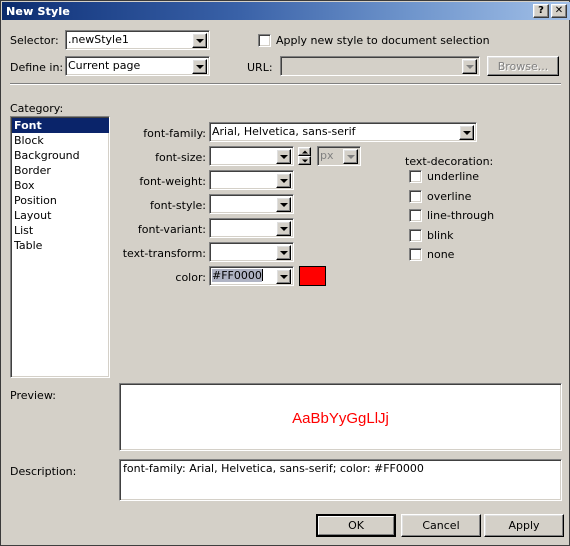  Describe the element at coordinates (260, 67) in the screenshot. I see `url-label: URL:` at that location.